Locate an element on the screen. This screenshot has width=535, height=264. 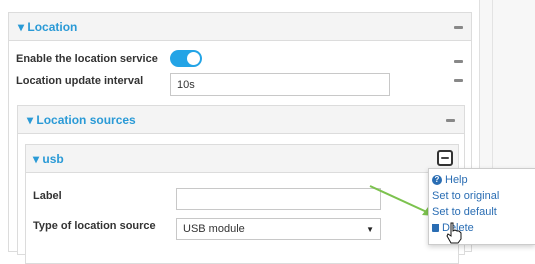
trash-icon is located at coordinates (435, 228).